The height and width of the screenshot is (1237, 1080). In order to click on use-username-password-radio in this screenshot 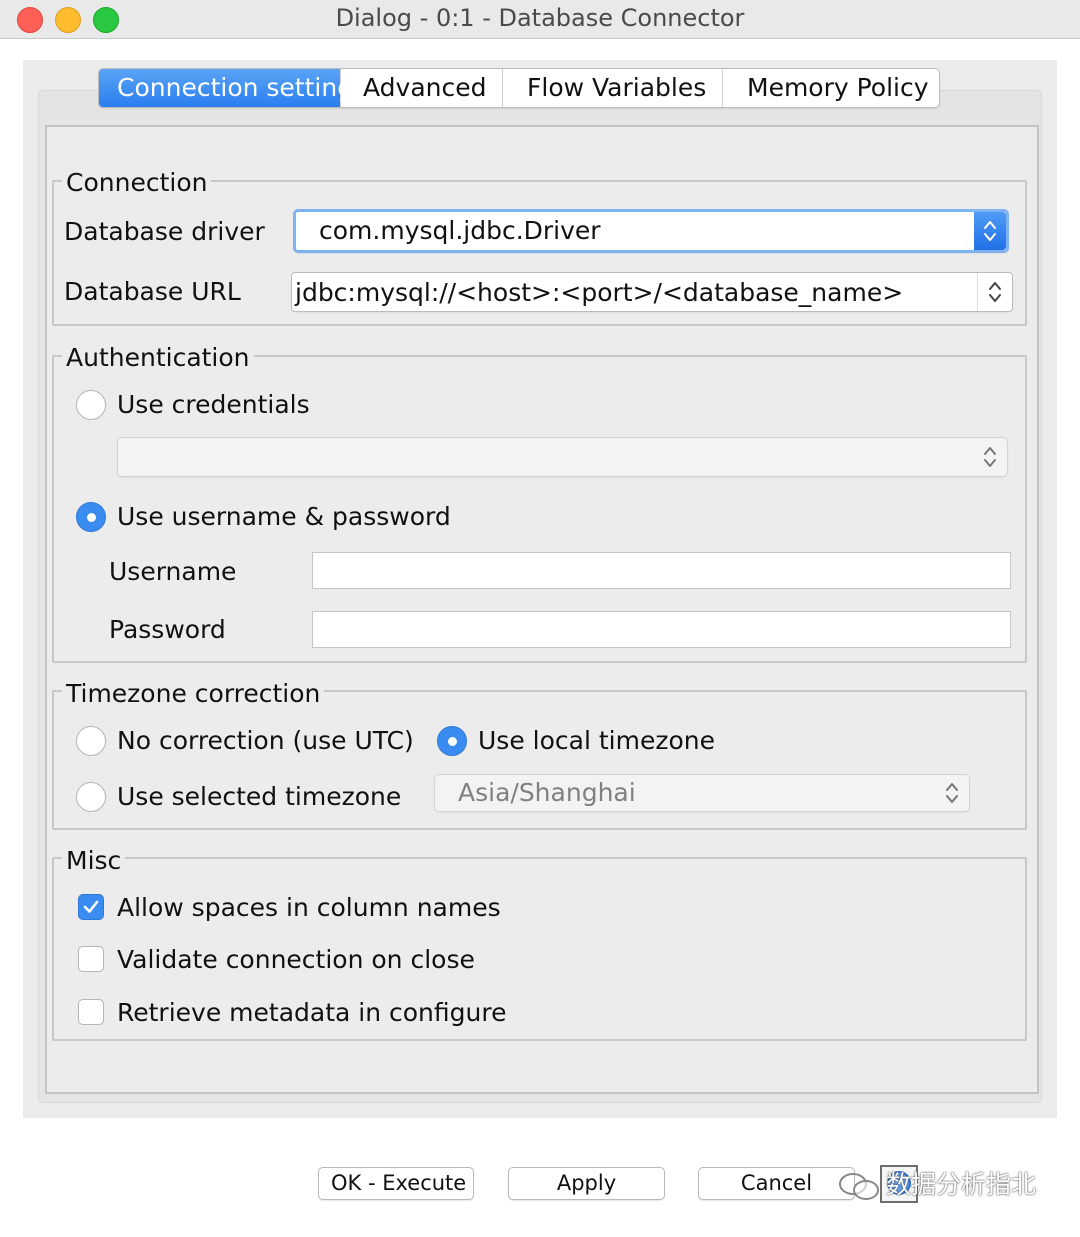, I will do `click(91, 517)`.